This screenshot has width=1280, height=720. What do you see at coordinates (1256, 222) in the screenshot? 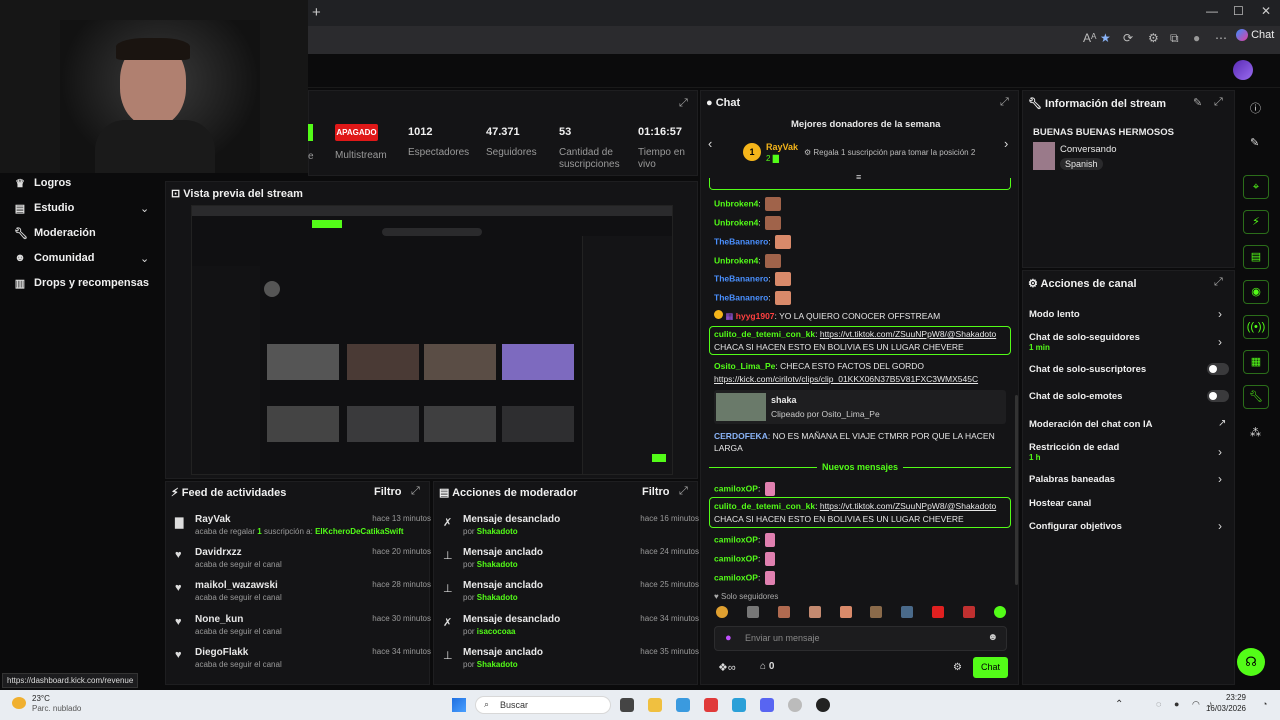
I see `lightning-icon: ⚡︎` at bounding box center [1256, 222].